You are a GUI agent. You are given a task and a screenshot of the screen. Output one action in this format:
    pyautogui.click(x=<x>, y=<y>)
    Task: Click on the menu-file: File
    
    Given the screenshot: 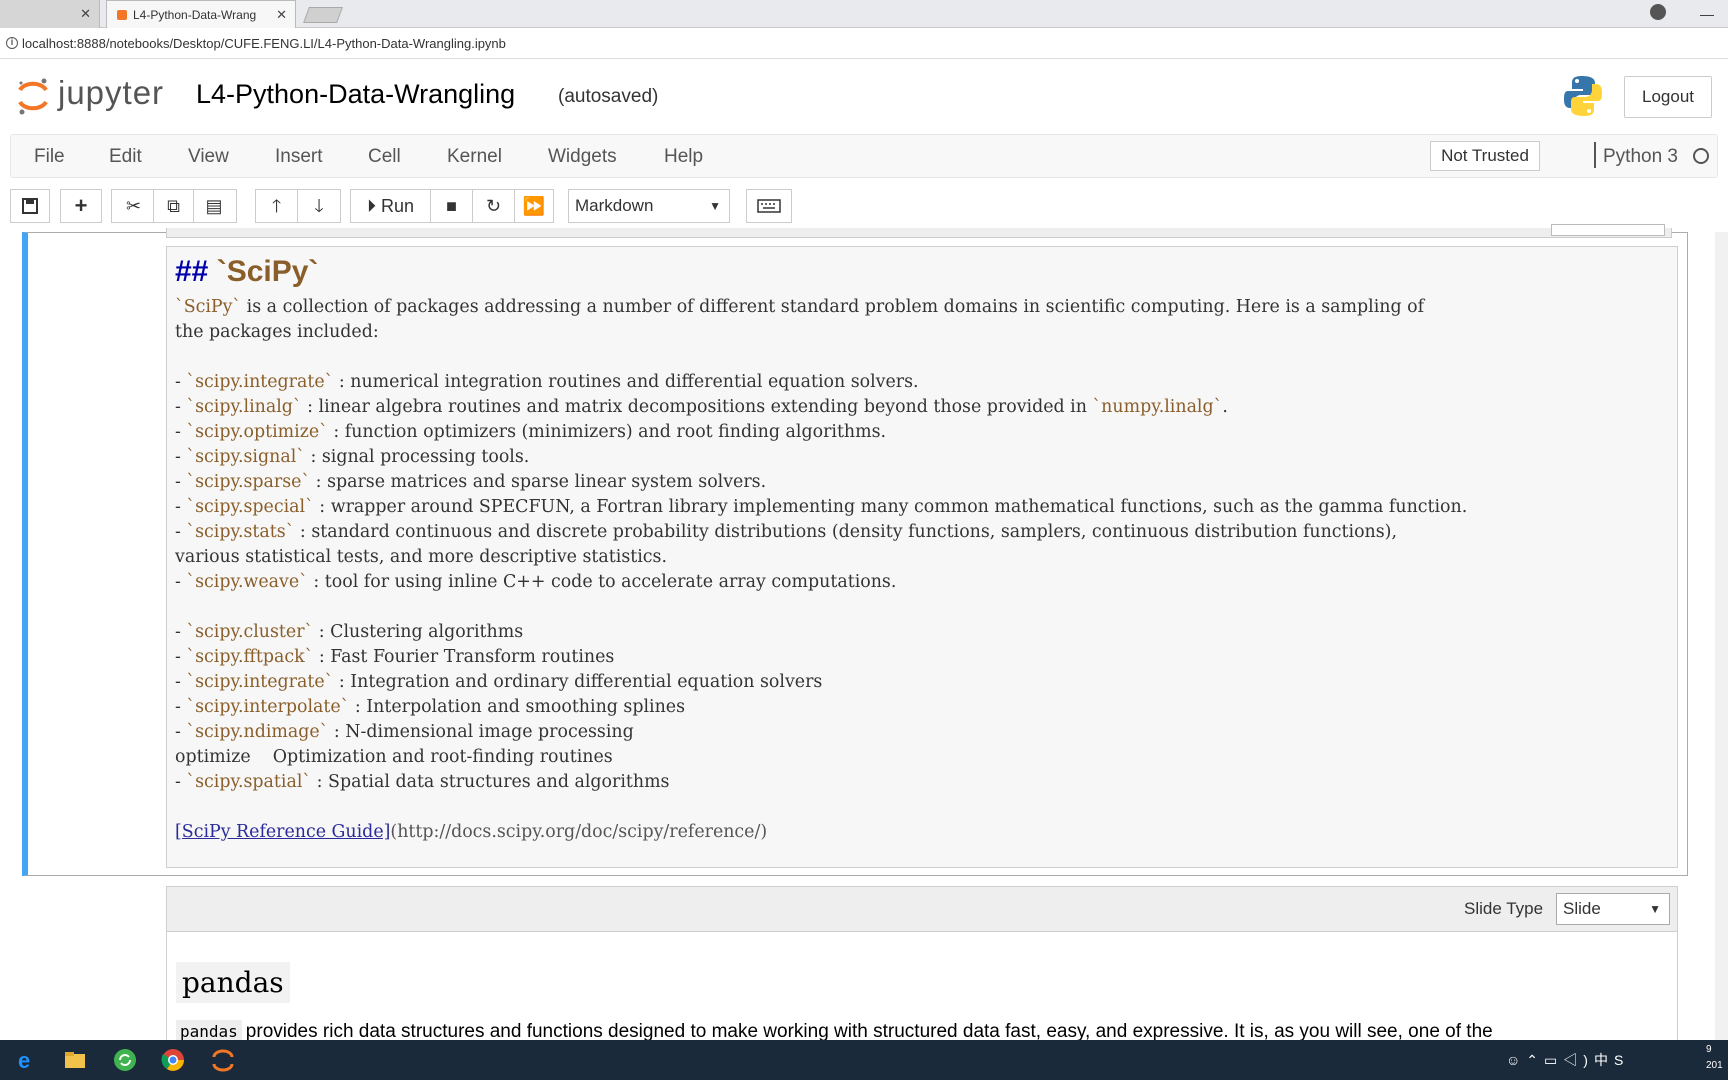 What is the action you would take?
    pyautogui.click(x=49, y=157)
    